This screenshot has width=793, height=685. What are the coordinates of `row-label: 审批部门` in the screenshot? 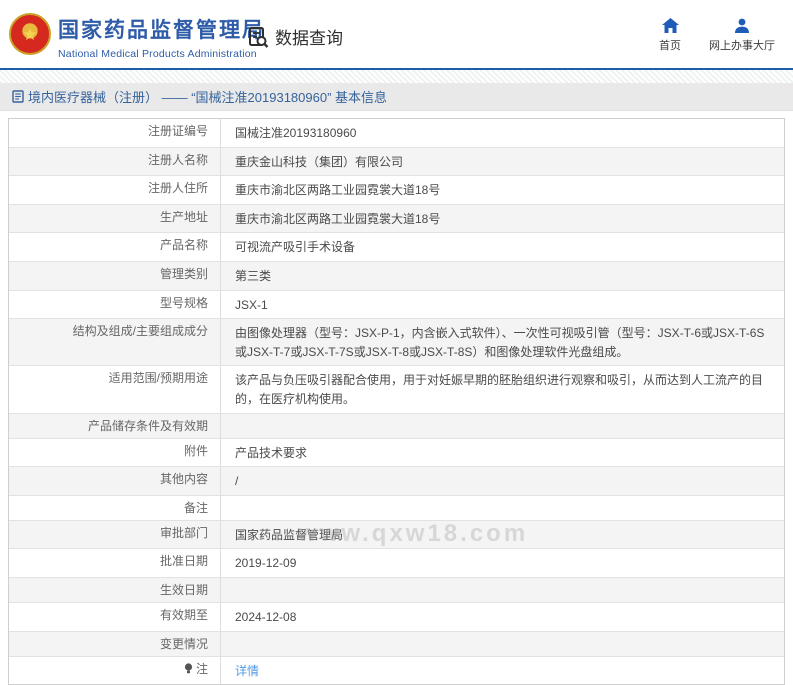 It's located at (115, 534).